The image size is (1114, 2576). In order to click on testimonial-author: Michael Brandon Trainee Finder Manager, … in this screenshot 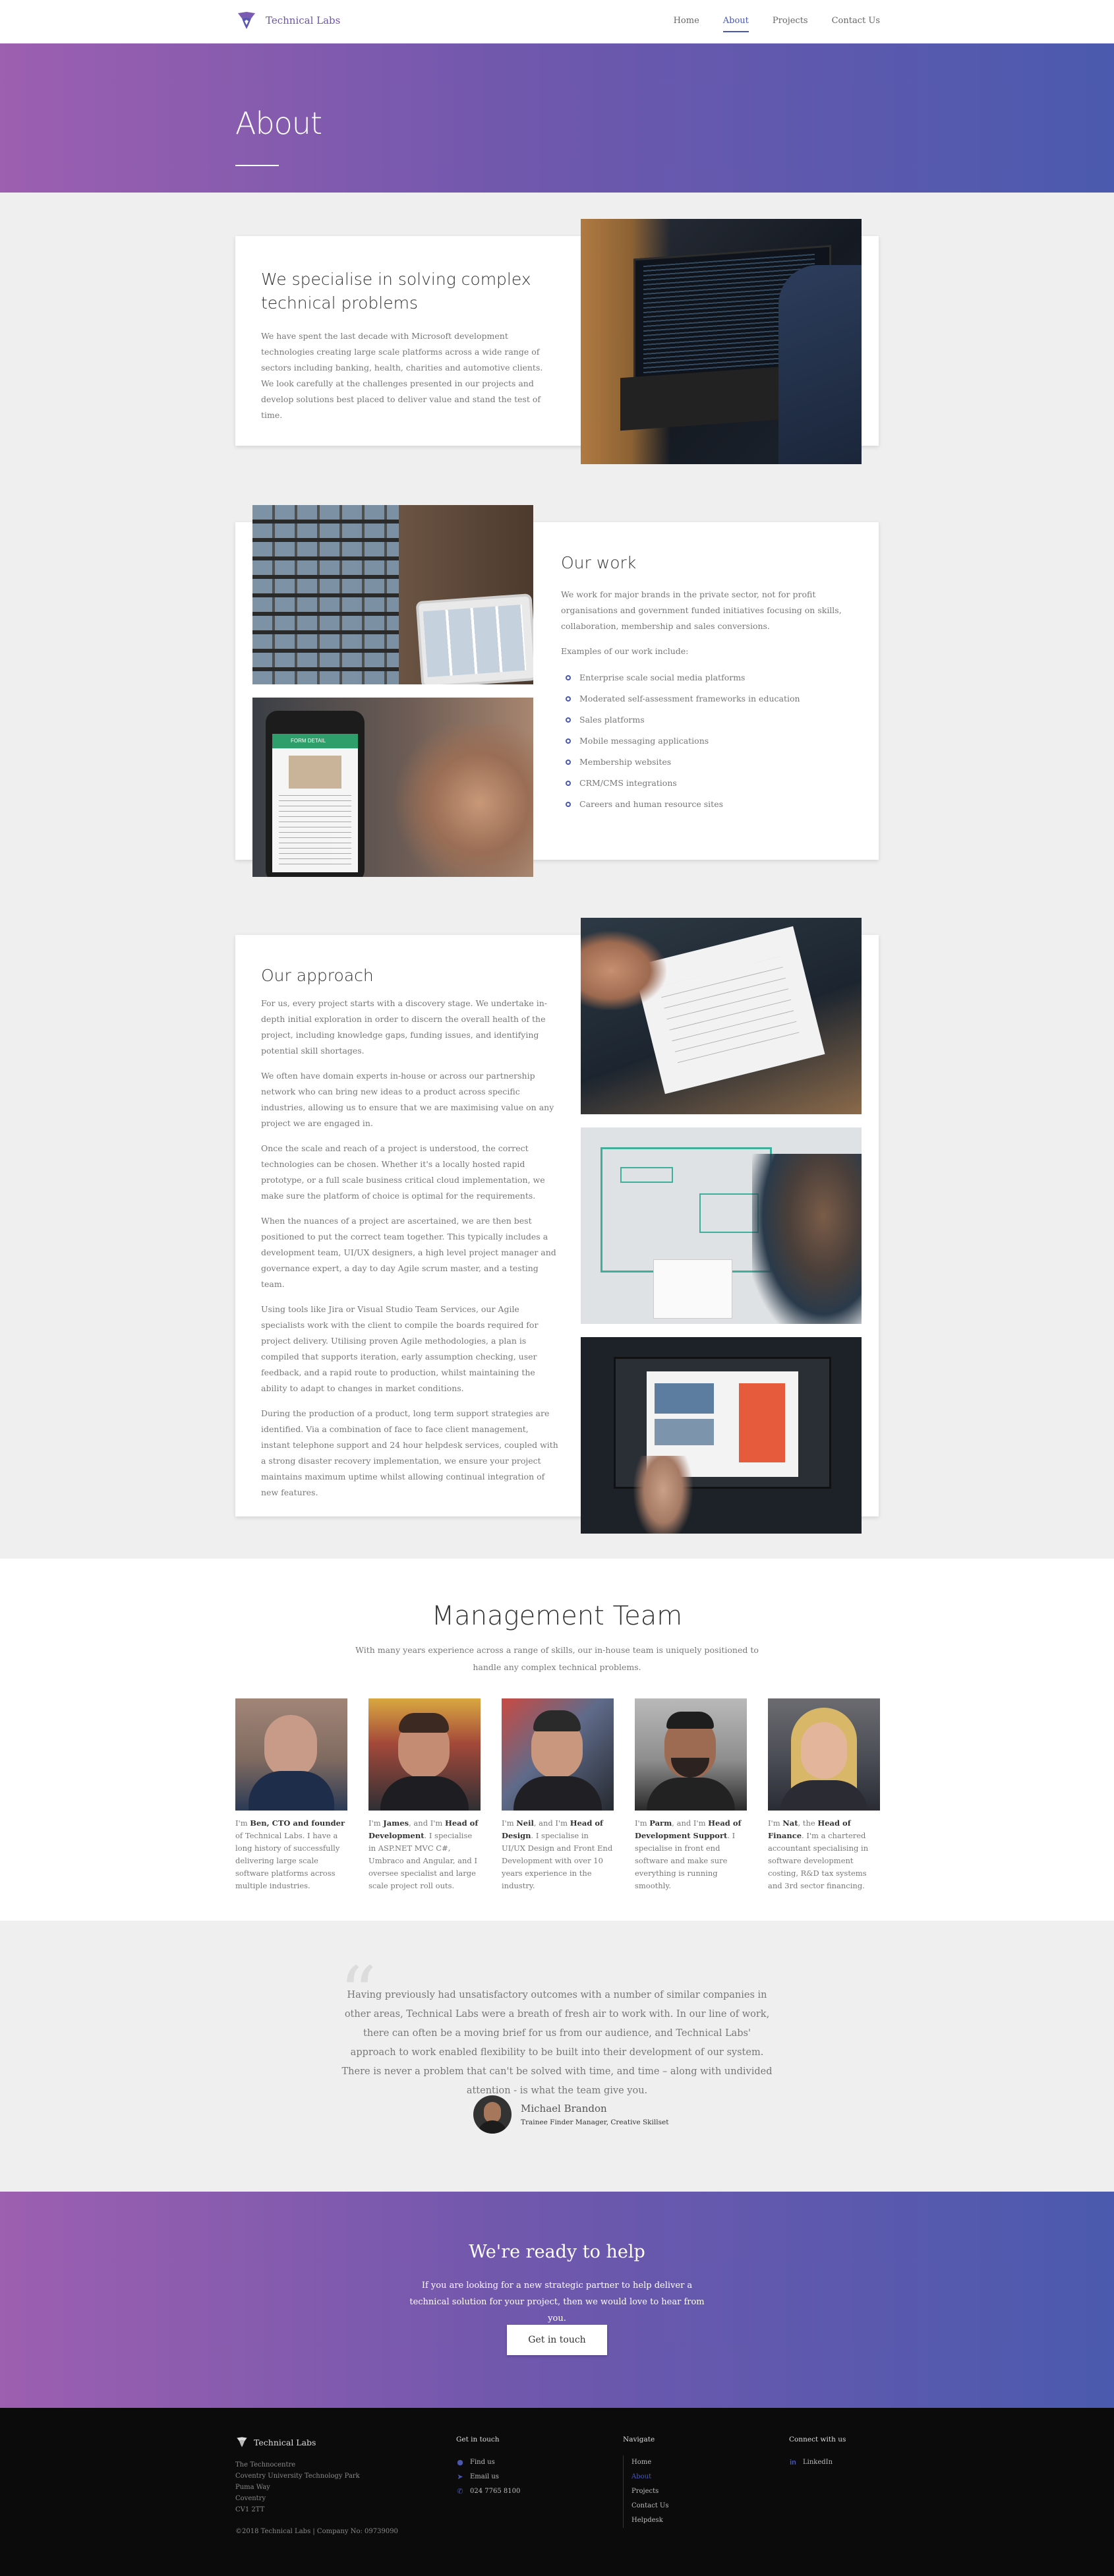, I will do `click(570, 2114)`.